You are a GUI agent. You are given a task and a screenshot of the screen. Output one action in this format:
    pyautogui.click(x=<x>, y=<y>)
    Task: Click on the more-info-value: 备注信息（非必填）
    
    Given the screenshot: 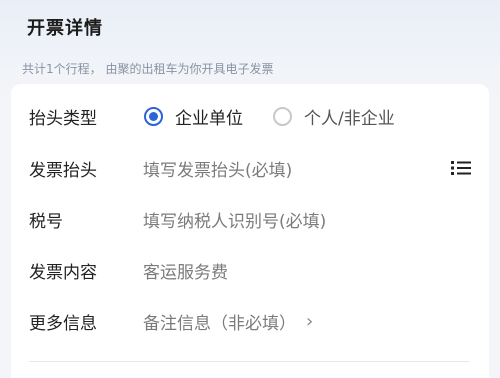 What is the action you would take?
    pyautogui.click(x=219, y=321)
    